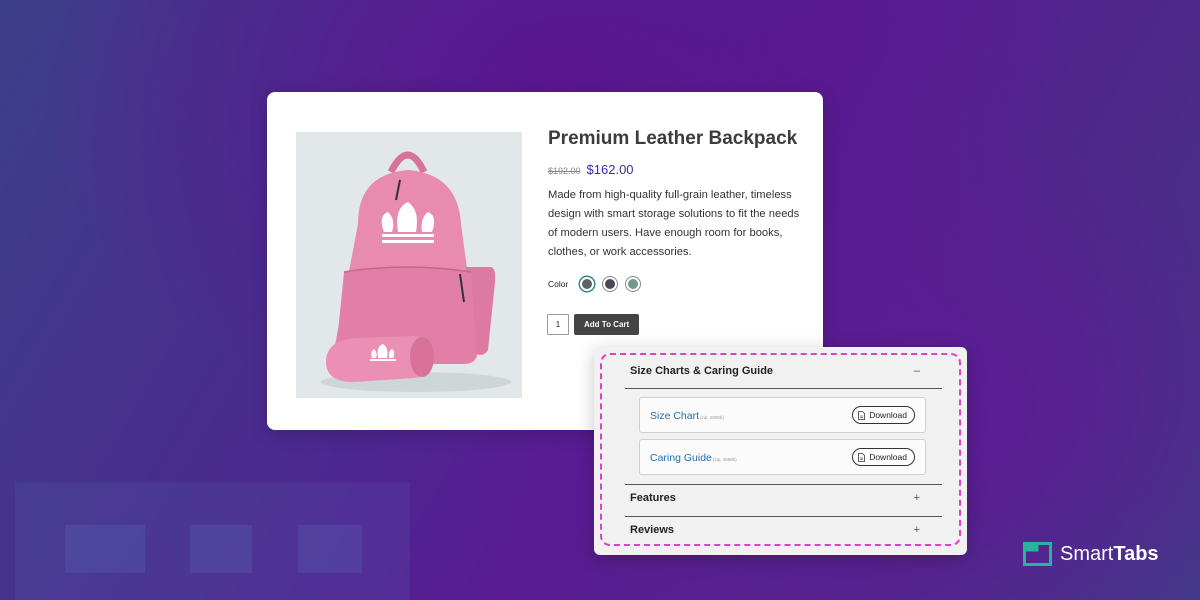 The image size is (1200, 600). I want to click on color-swatch-slate, so click(587, 284).